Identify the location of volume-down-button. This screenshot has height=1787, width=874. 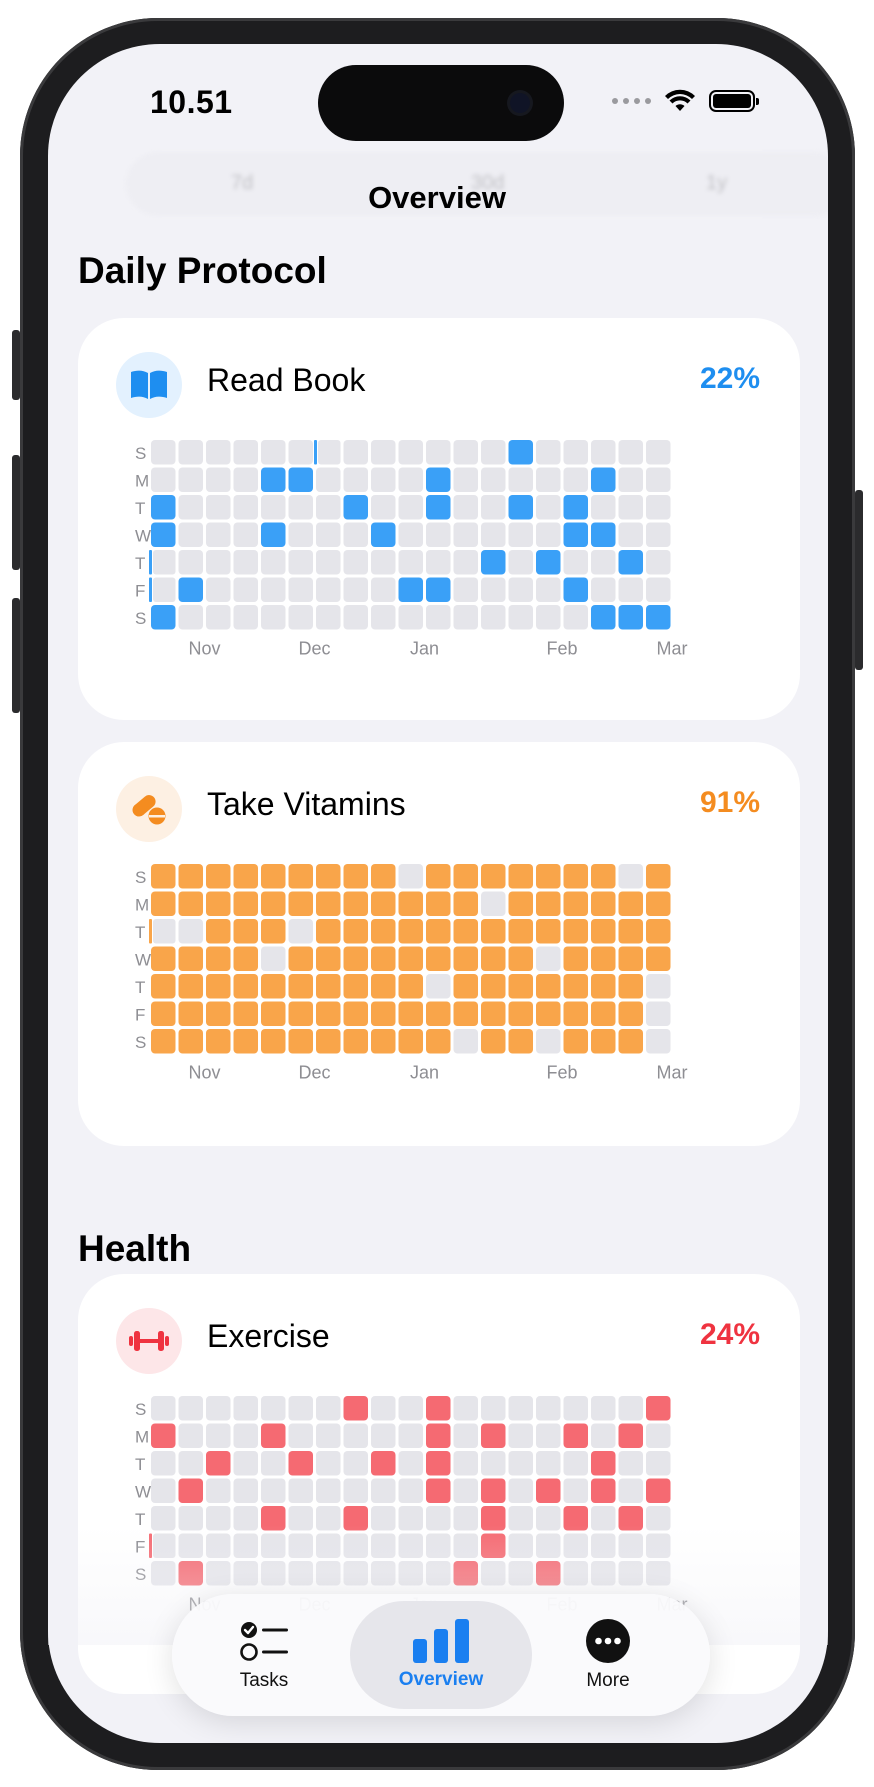
(16, 655).